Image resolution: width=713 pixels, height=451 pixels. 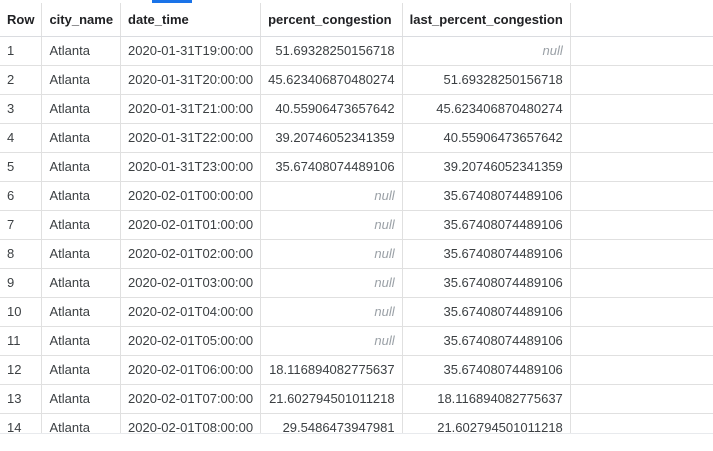 What do you see at coordinates (21, 370) in the screenshot?
I see `cell-row-number: 12` at bounding box center [21, 370].